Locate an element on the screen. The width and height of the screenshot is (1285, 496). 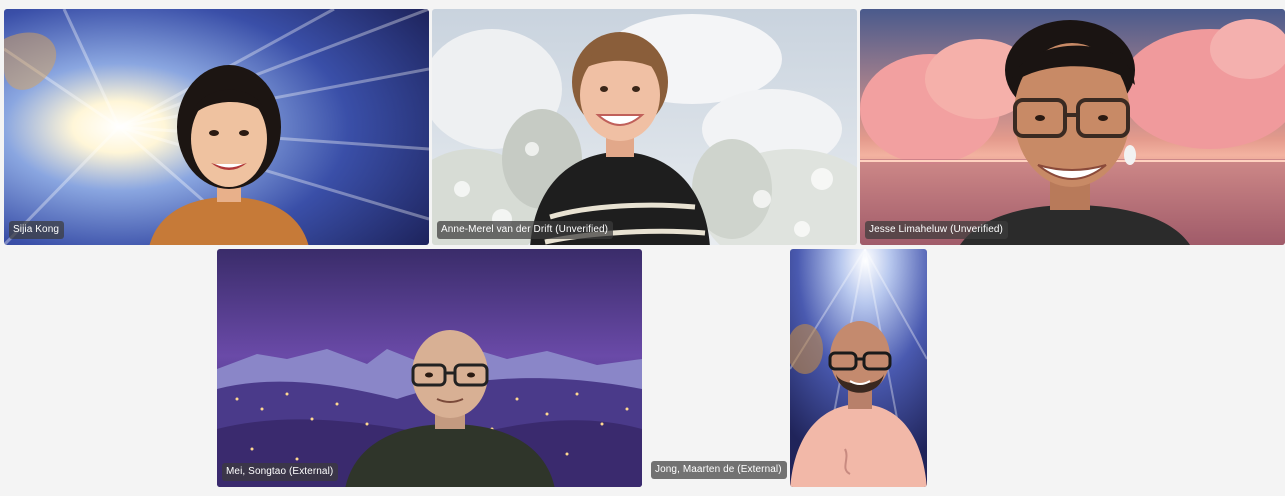
participant-name-label: Sijia Kong is located at coordinates (37, 230).